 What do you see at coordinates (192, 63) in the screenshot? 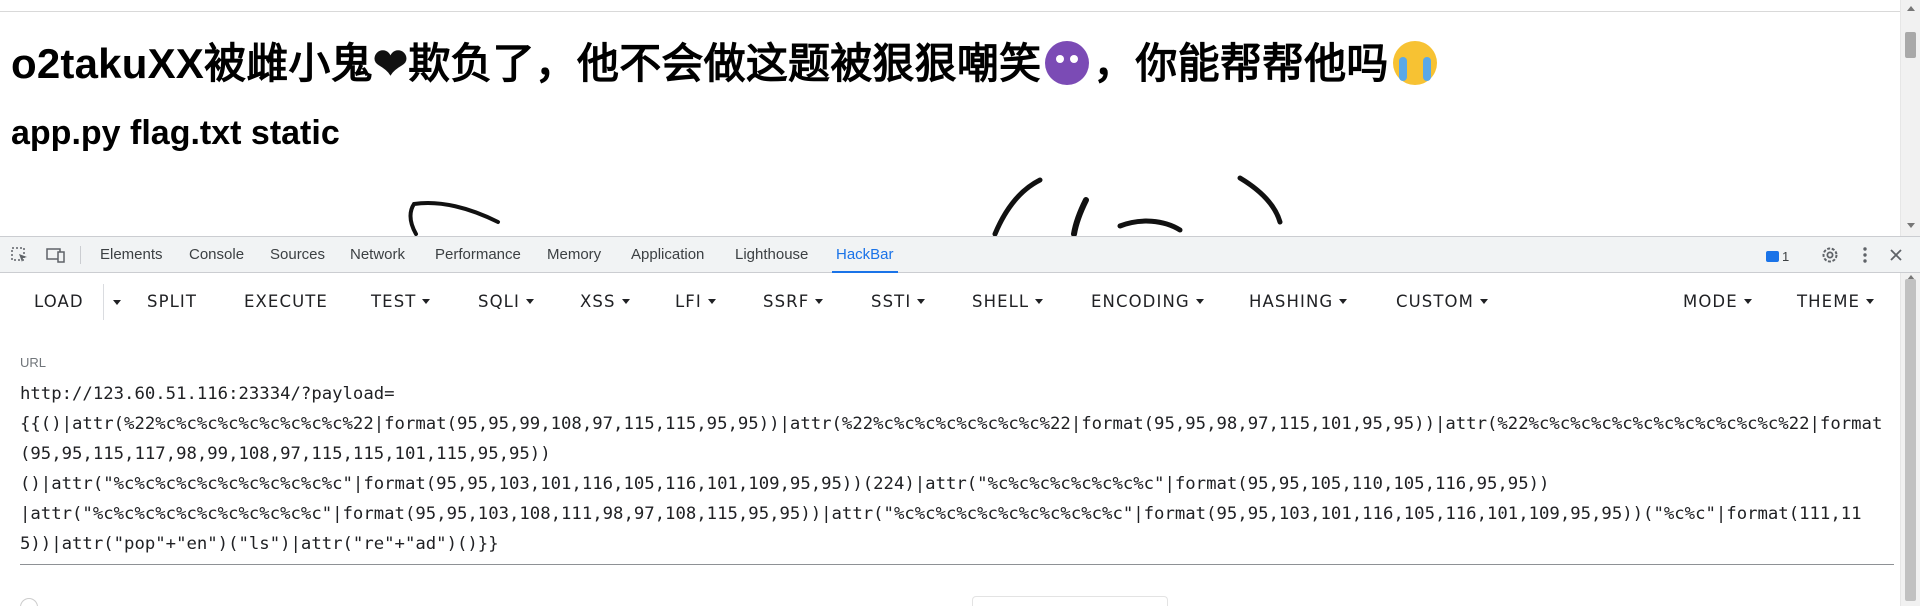
I see `page-title-part1: o2takuXX被雌小鬼` at bounding box center [192, 63].